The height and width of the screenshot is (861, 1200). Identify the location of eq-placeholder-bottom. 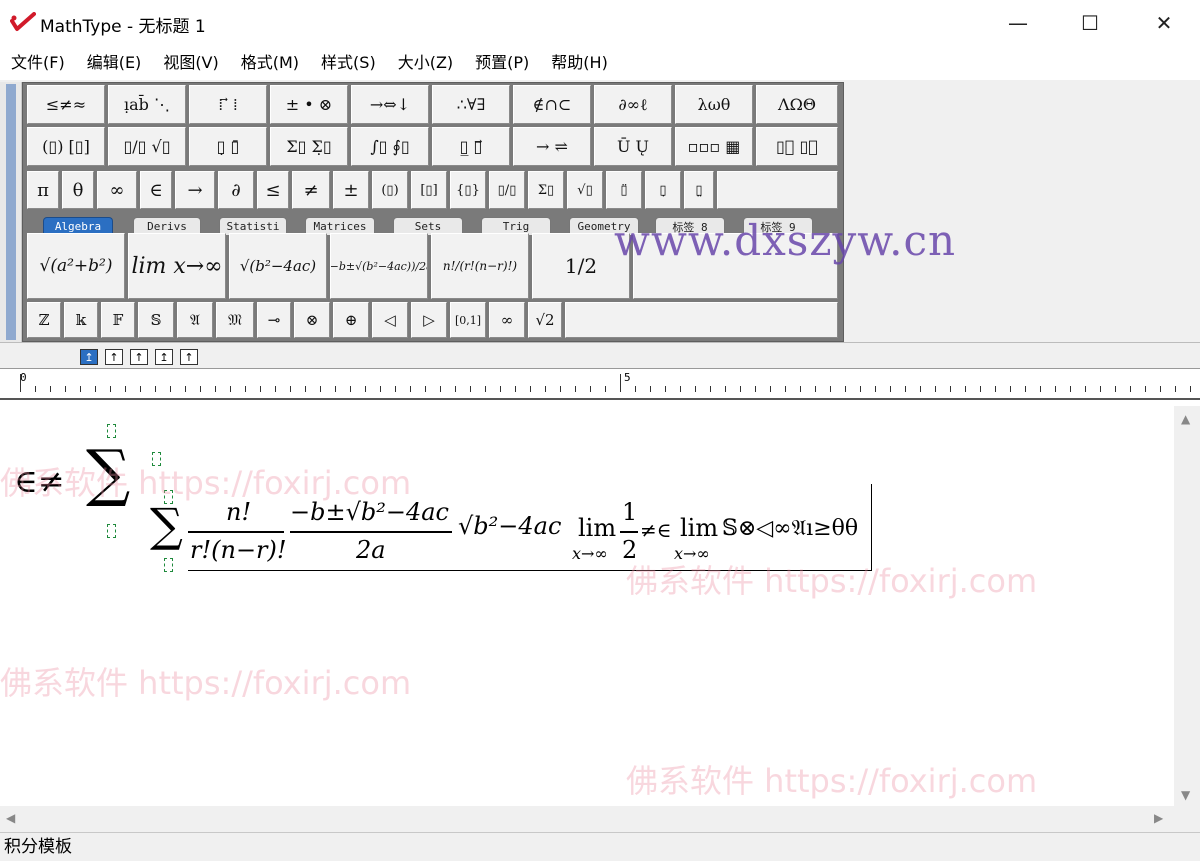
(111, 531).